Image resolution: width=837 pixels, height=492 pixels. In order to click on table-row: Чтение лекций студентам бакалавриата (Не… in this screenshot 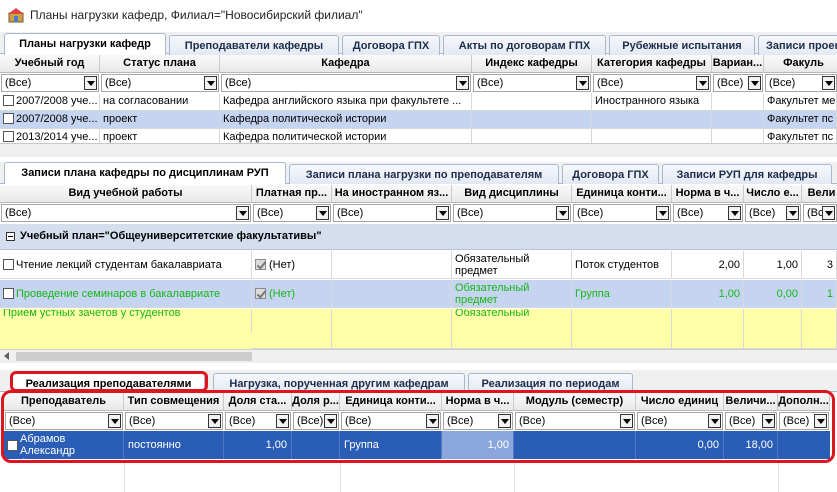, I will do `click(418, 265)`.